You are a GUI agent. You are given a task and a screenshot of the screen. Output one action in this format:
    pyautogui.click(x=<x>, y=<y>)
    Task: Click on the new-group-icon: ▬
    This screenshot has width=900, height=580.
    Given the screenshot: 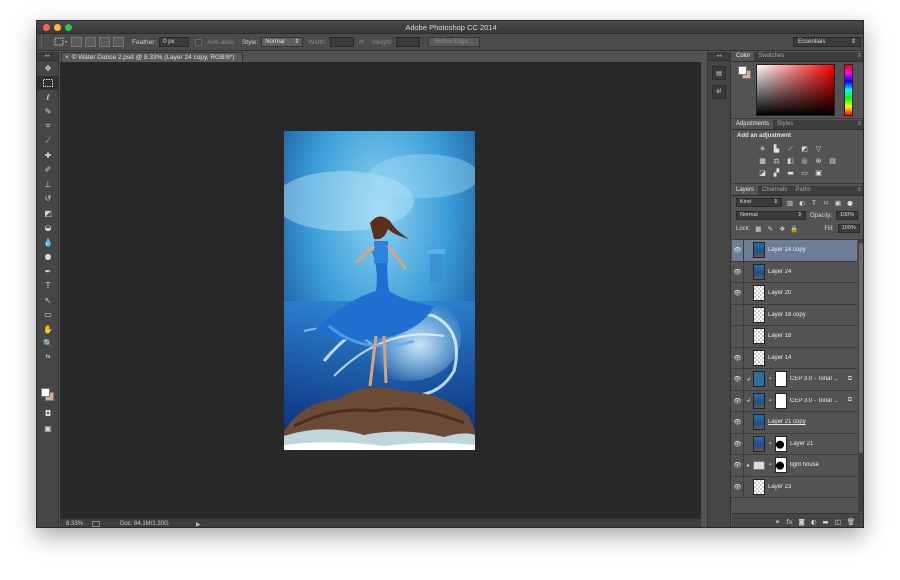 What is the action you would take?
    pyautogui.click(x=825, y=522)
    